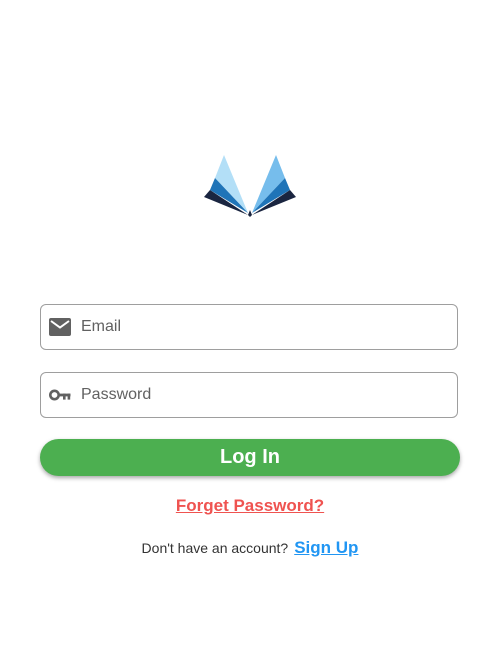 Image resolution: width=500 pixels, height=647 pixels. Describe the element at coordinates (261, 395) in the screenshot. I see `password-input` at that location.